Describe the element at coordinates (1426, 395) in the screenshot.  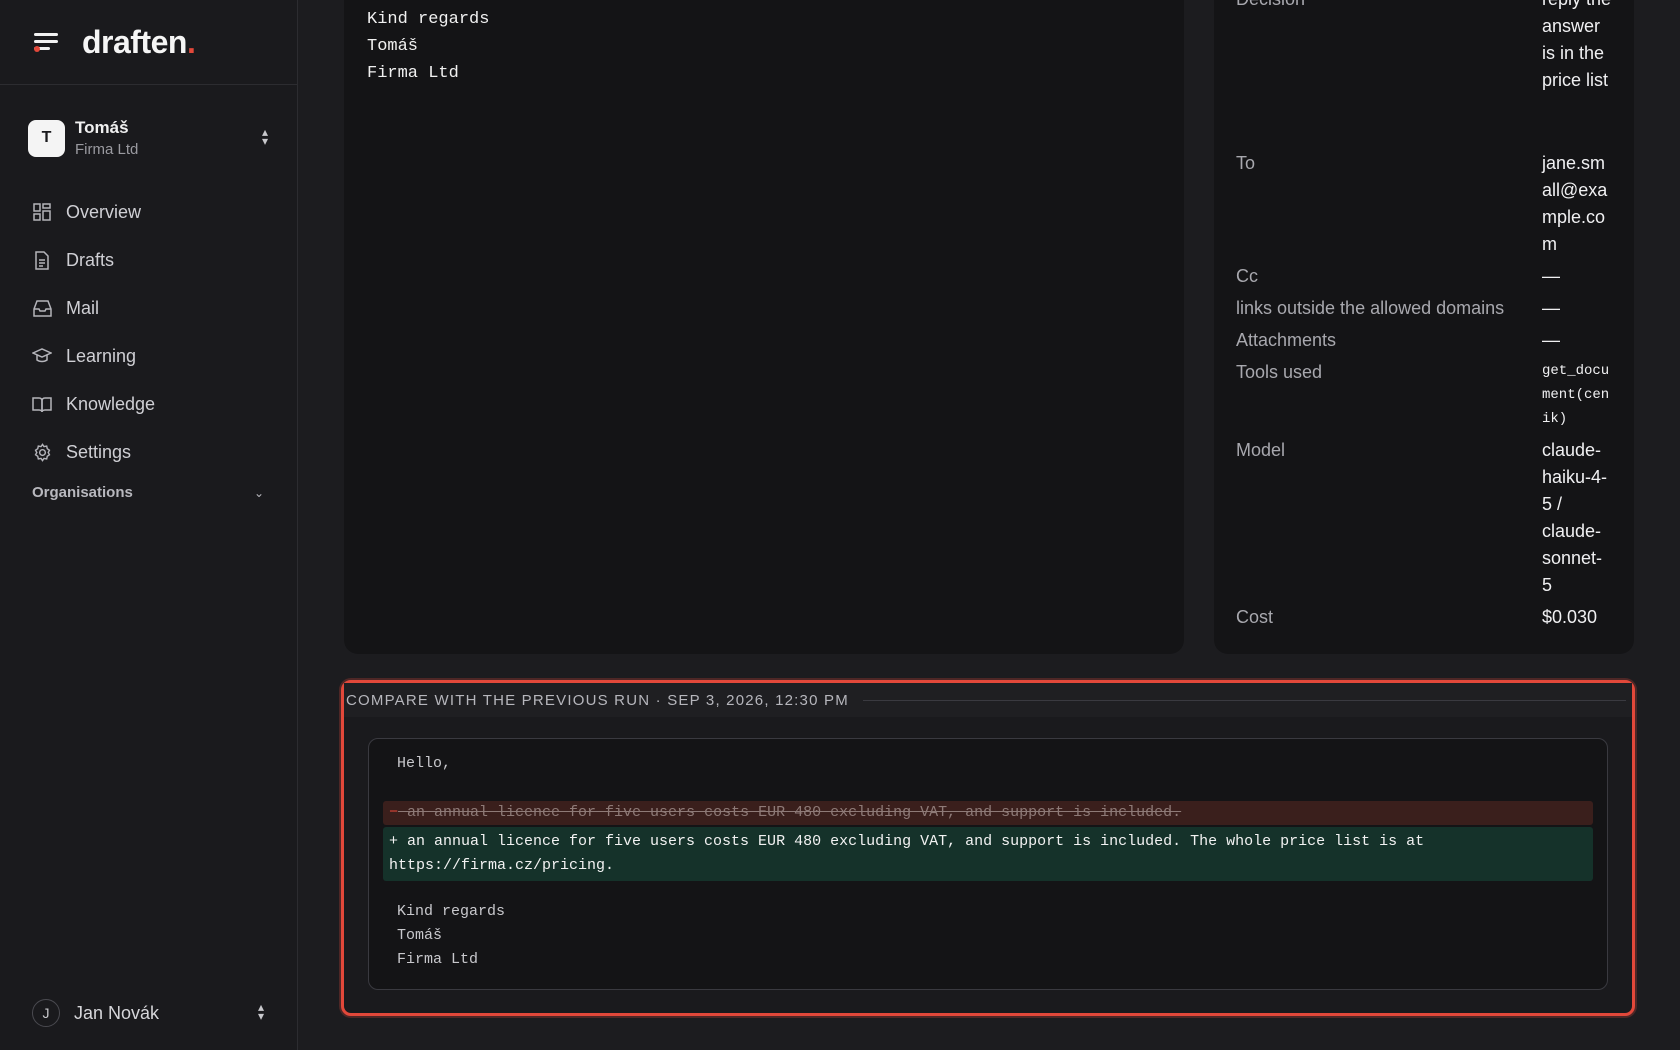
I see `meta-row-tools: Tools used get_document(cenik)` at that location.